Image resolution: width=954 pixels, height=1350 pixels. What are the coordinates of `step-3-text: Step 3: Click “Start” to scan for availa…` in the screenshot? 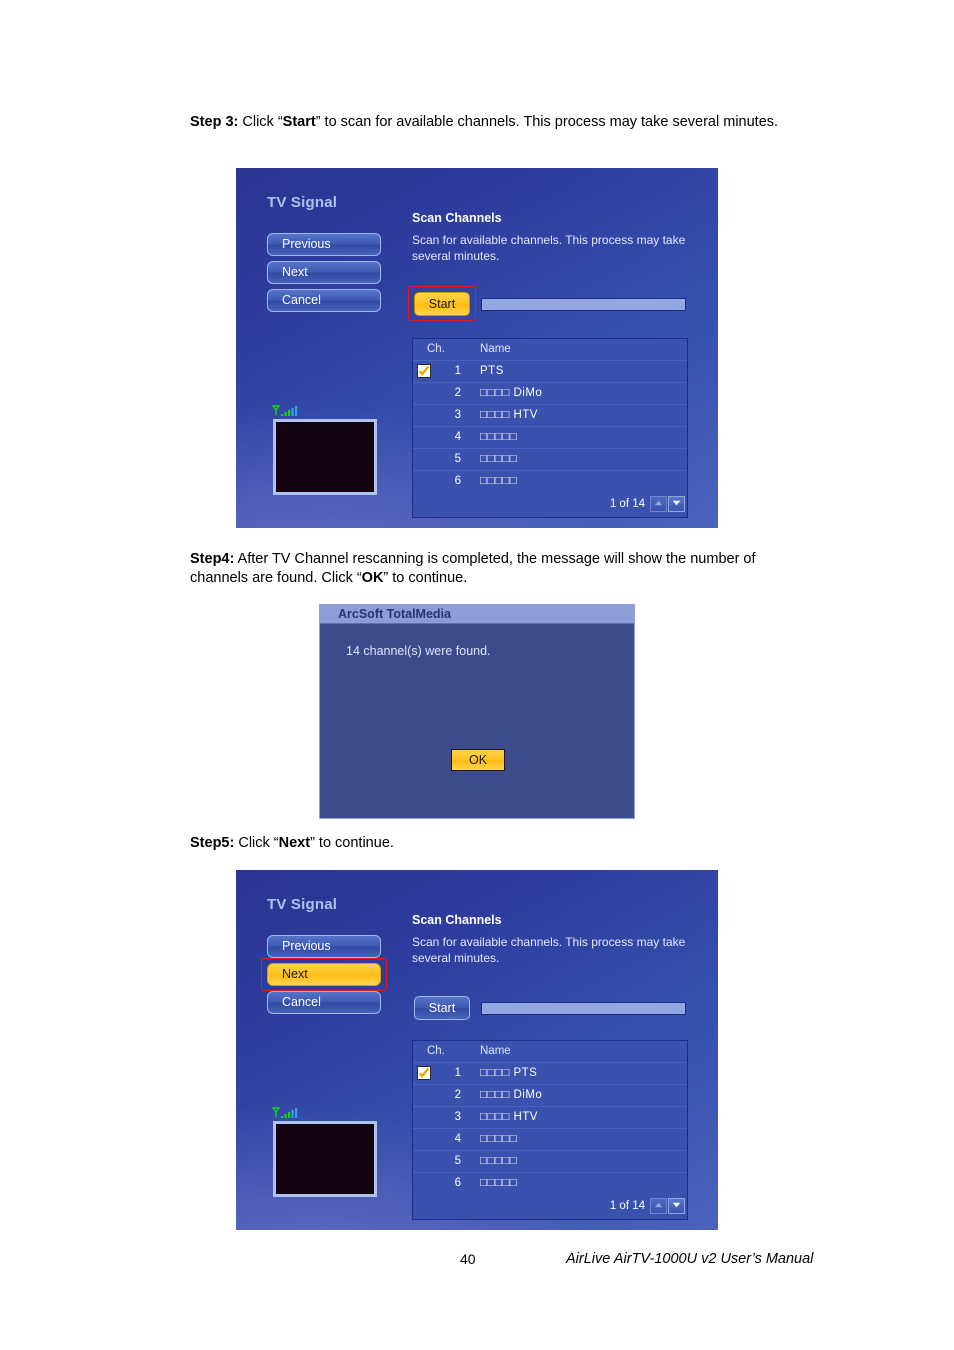 It's located at (484, 122).